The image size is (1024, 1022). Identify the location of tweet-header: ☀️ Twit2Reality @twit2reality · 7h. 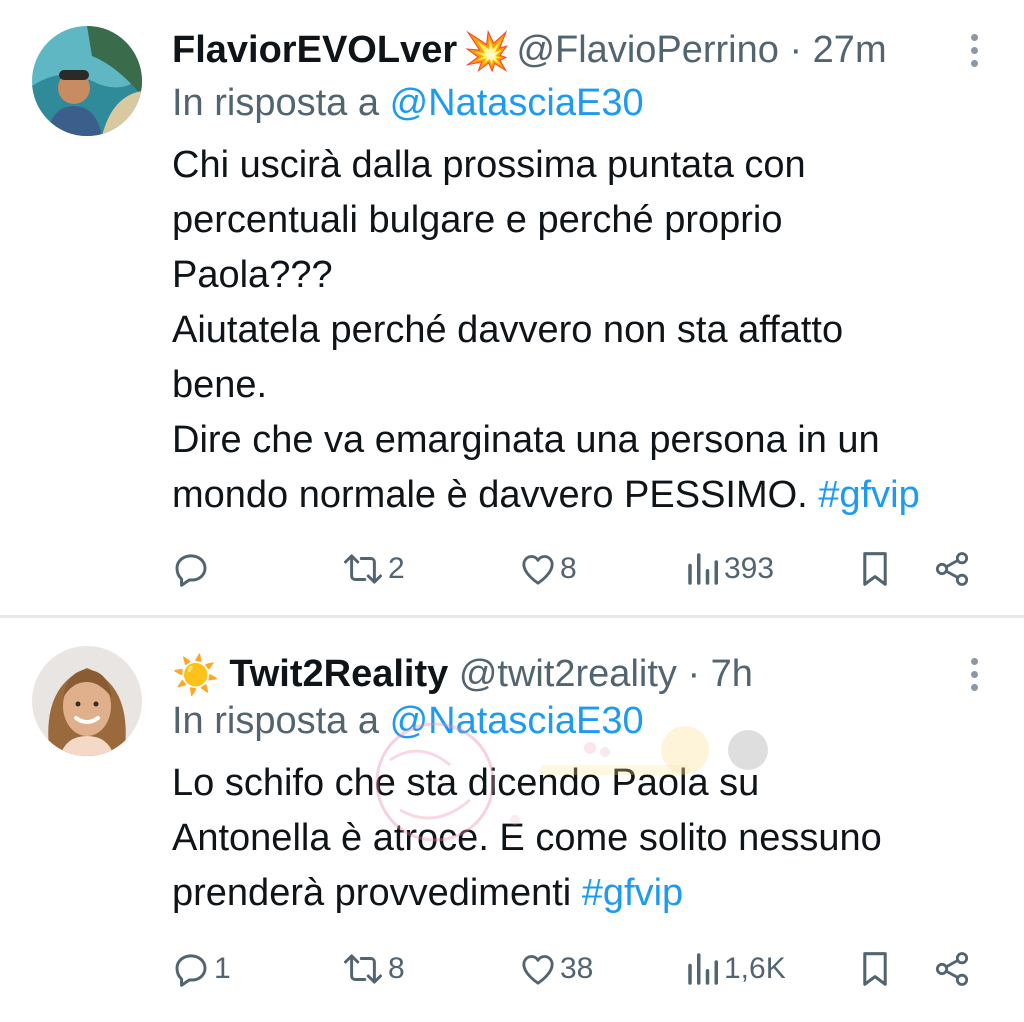
(558, 674).